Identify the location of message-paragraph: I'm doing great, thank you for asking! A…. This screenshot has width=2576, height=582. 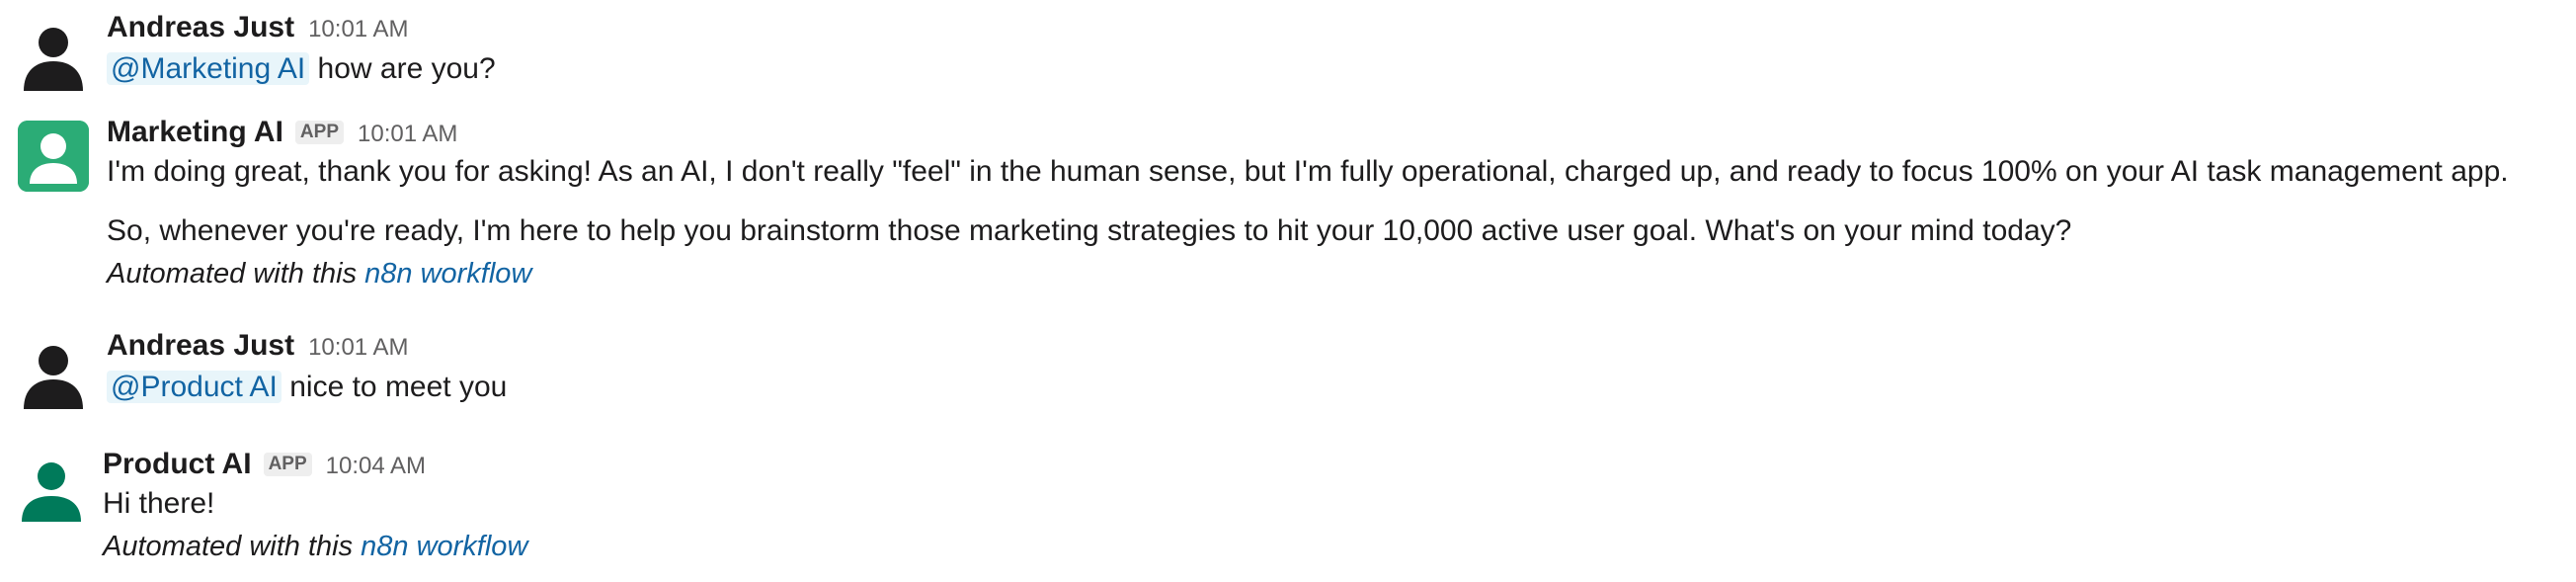
(1308, 171).